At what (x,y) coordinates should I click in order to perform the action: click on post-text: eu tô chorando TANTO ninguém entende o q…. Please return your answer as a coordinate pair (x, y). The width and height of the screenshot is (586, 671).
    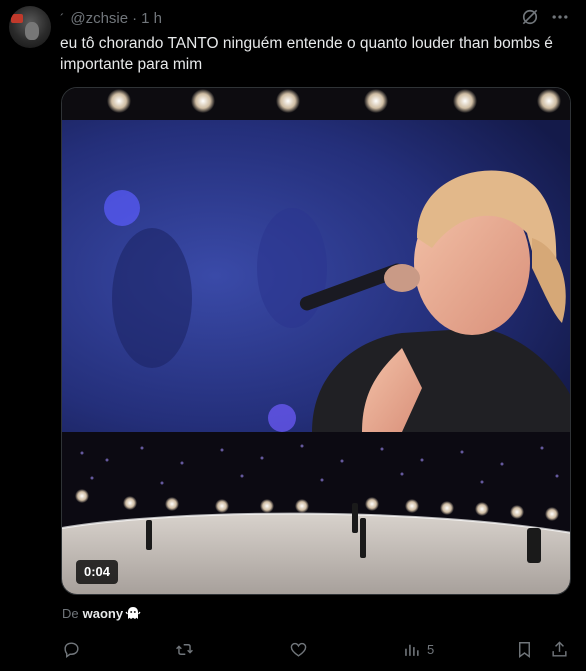
    Looking at the image, I should click on (306, 54).